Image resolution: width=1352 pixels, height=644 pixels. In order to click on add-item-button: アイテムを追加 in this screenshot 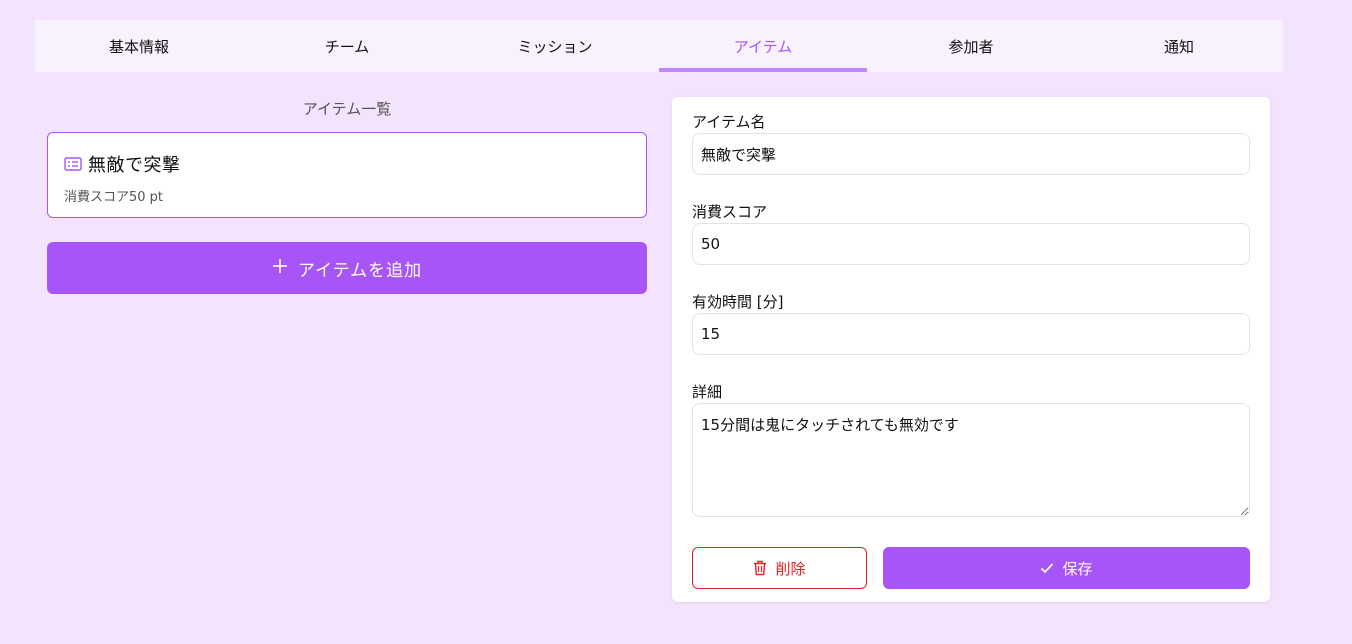, I will do `click(347, 268)`.